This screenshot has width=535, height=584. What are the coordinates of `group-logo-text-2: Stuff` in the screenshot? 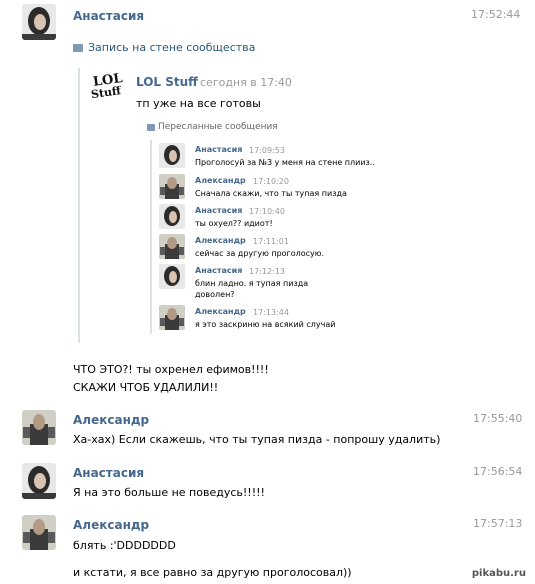 It's located at (106, 93).